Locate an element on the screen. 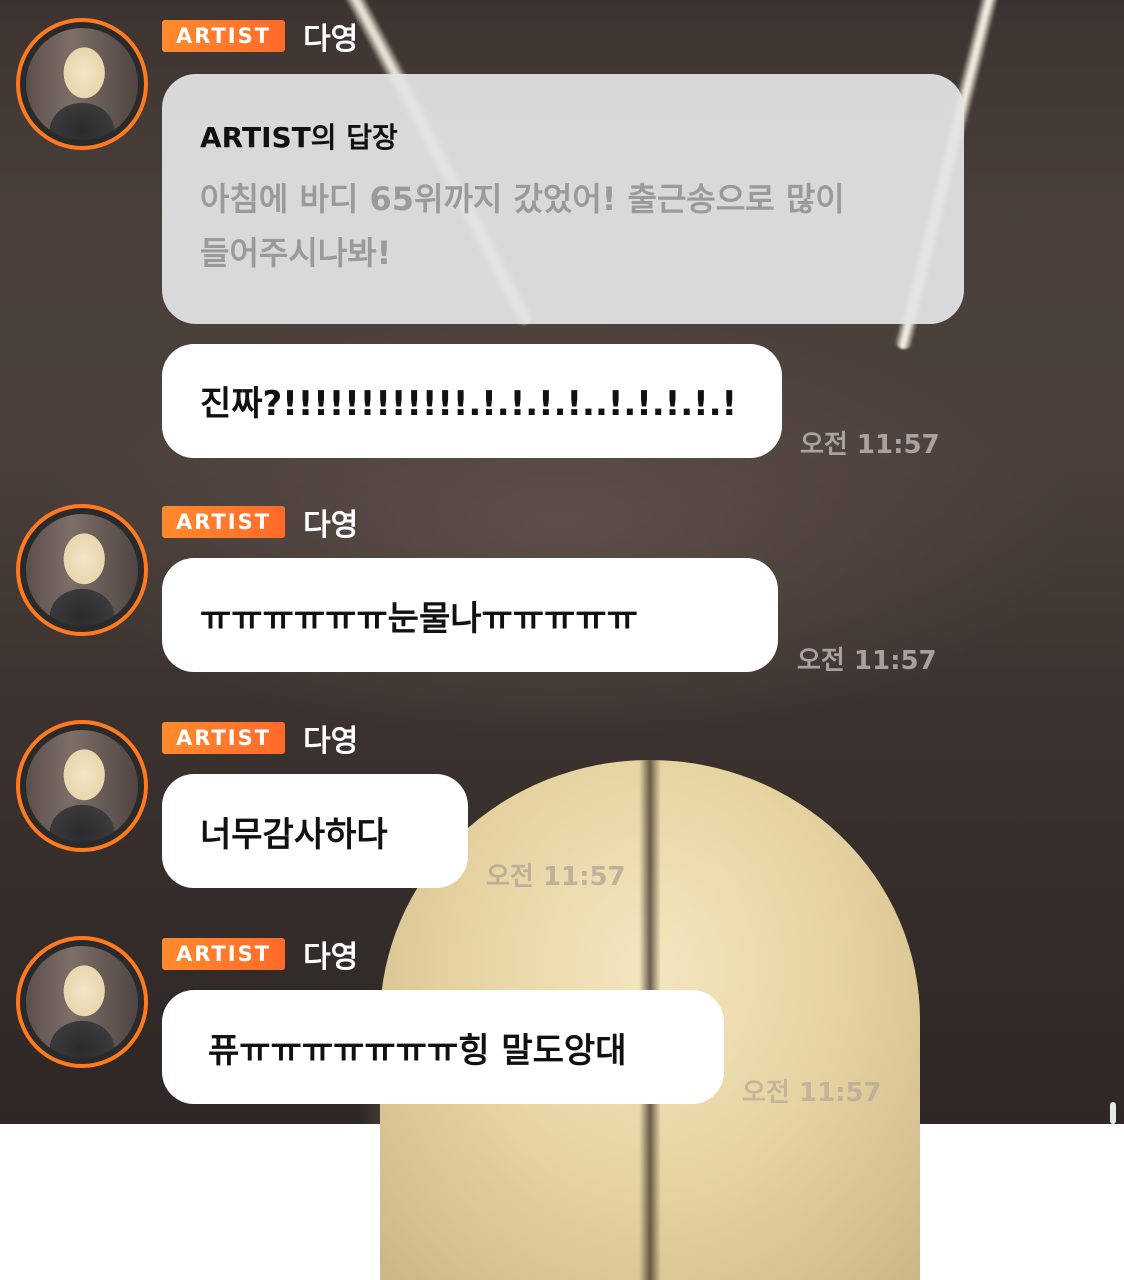 The height and width of the screenshot is (1280, 1124). message-text: 진짜?!!!!!!!!!!!!.!.!.!.!..!.!.!.!.! is located at coordinates (469, 404).